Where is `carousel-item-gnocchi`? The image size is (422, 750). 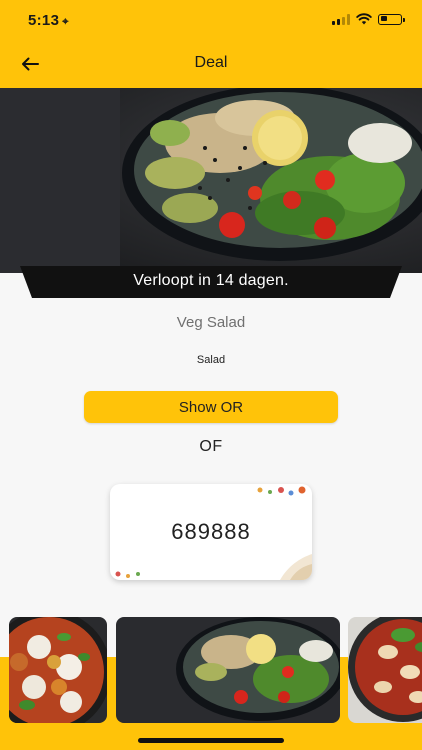
carousel-item-gnocchi is located at coordinates (385, 670).